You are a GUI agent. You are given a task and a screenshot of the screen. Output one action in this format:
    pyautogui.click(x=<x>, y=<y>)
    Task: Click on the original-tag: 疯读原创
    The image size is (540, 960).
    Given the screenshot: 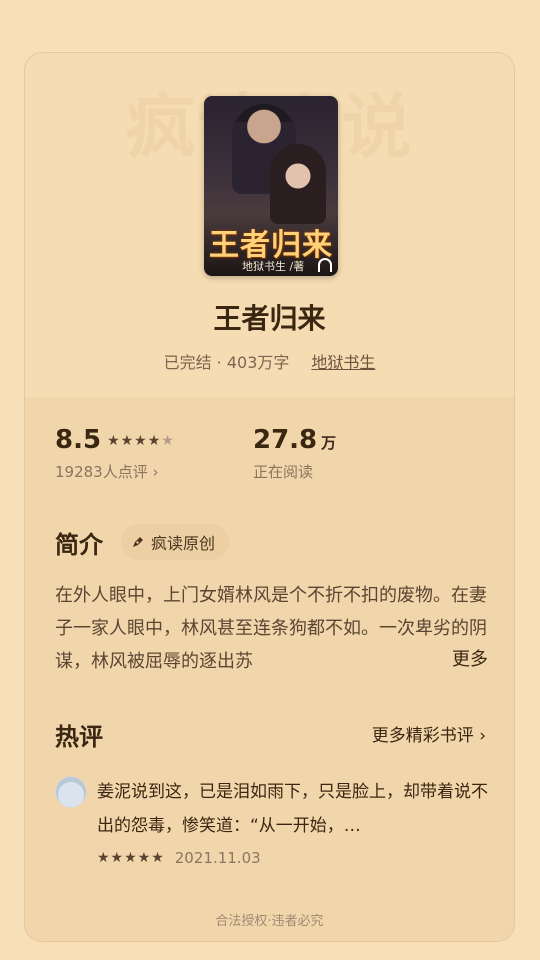 What is the action you would take?
    pyautogui.click(x=175, y=542)
    